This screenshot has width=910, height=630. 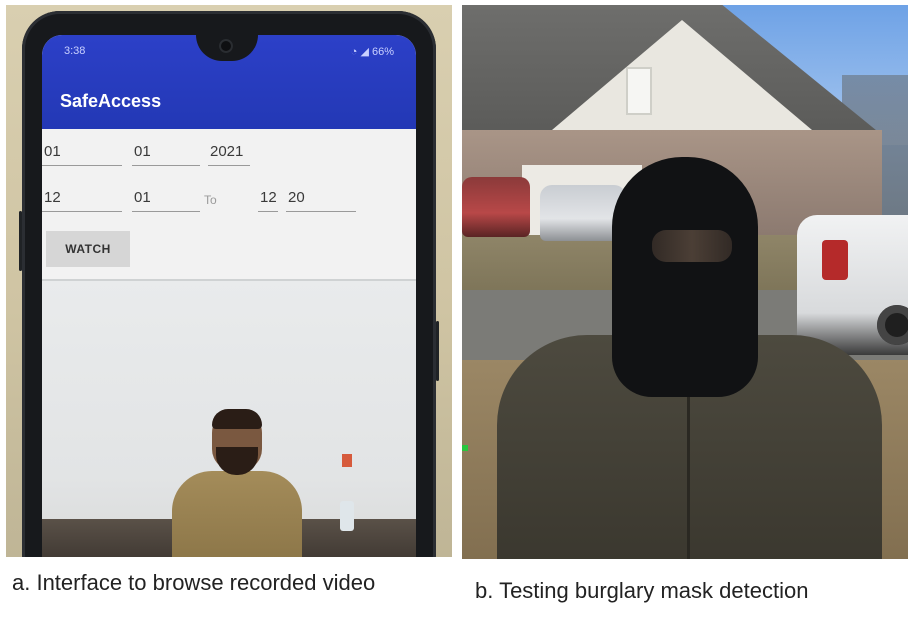 What do you see at coordinates (111, 101) in the screenshot?
I see `app-title: SafeAccess` at bounding box center [111, 101].